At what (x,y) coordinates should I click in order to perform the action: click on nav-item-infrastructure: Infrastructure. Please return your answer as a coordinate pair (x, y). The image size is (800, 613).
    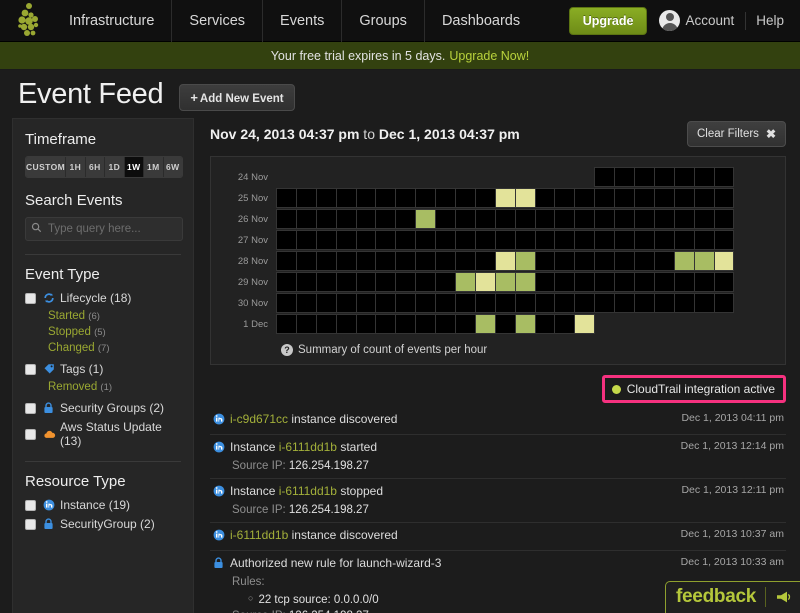
    Looking at the image, I should click on (112, 21).